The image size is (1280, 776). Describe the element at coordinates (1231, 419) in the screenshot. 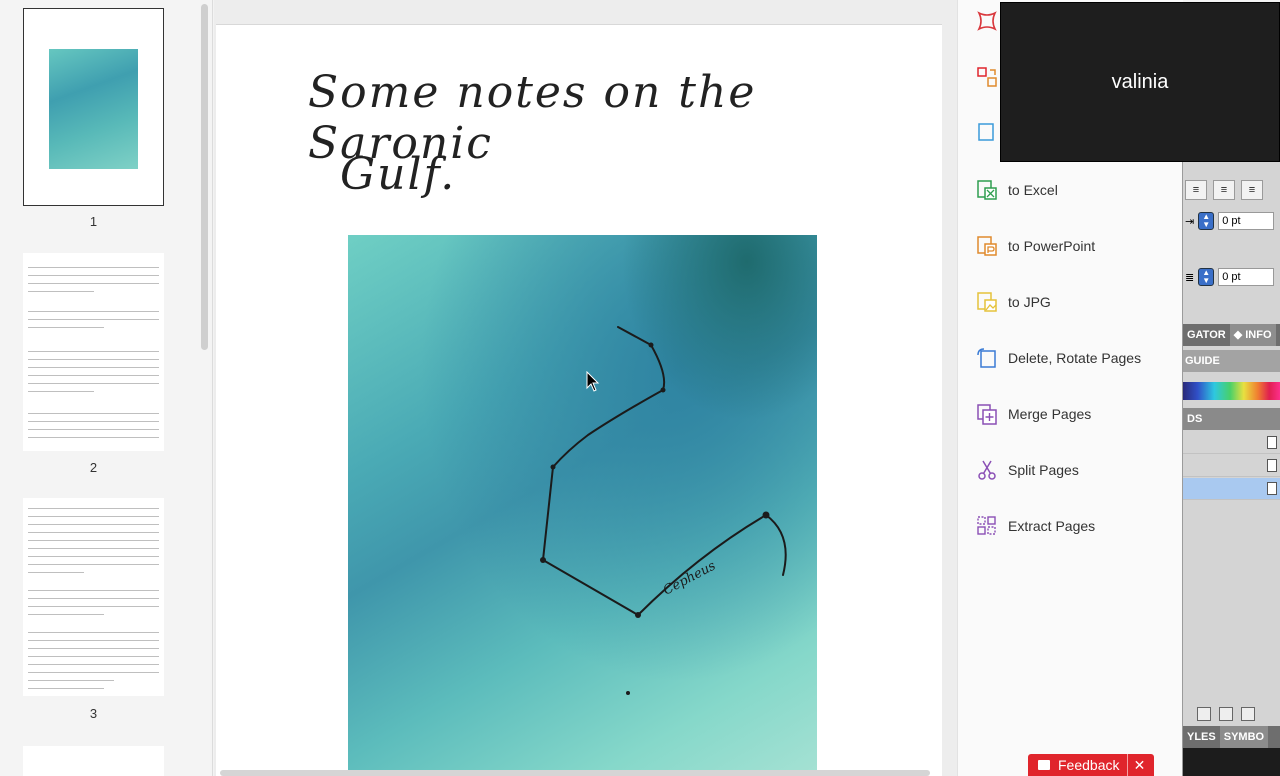

I see `pages-tabbar: DS` at that location.